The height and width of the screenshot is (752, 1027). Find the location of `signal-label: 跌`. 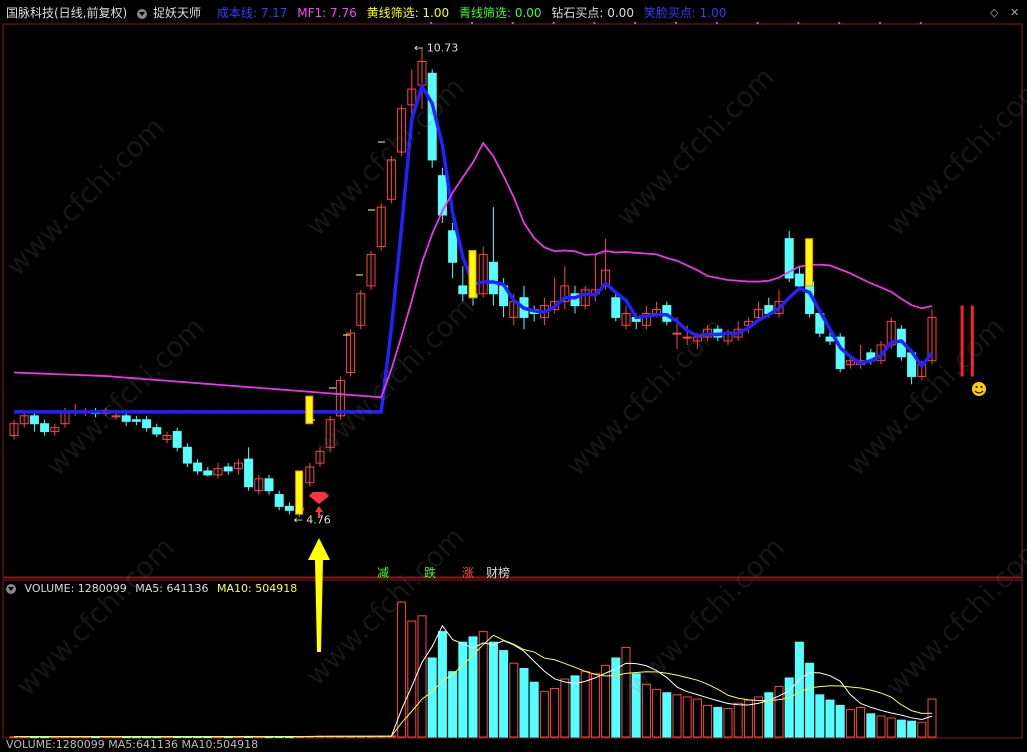

signal-label: 跌 is located at coordinates (430, 572).